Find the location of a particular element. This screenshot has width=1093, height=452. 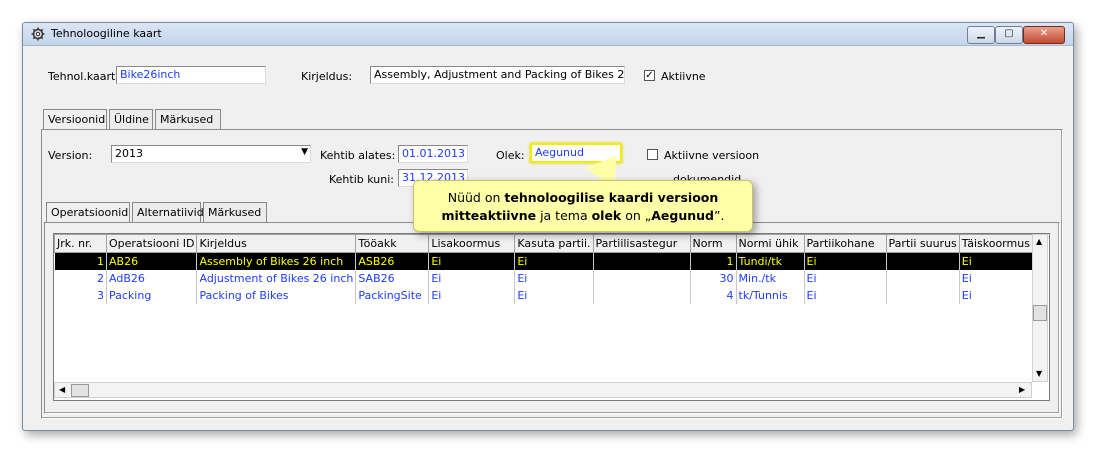

callout-bold-text: mitteaktiivne is located at coordinates (489, 215).